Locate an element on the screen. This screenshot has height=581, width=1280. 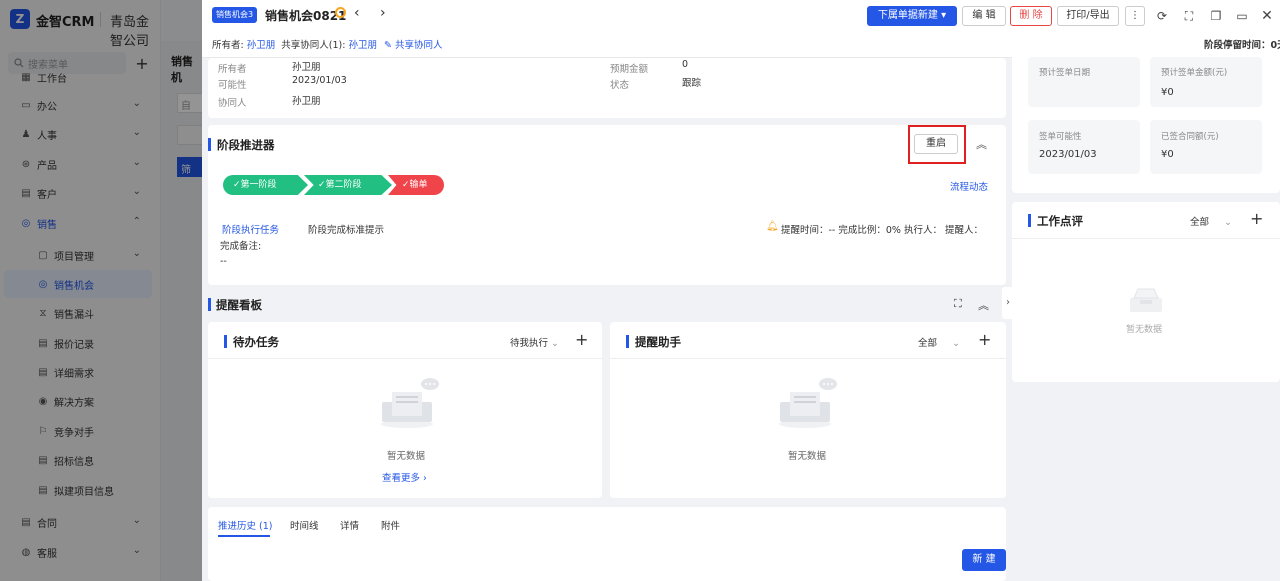
stat-tile: 预计签单金额(元) ¥0 is located at coordinates (1206, 82).